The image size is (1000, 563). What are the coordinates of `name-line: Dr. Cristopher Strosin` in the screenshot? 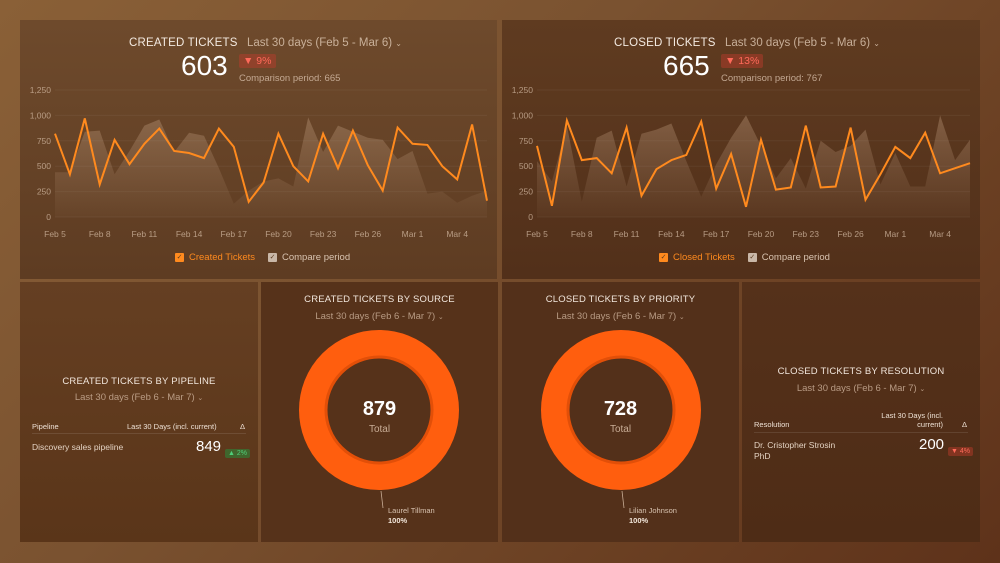 It's located at (795, 445).